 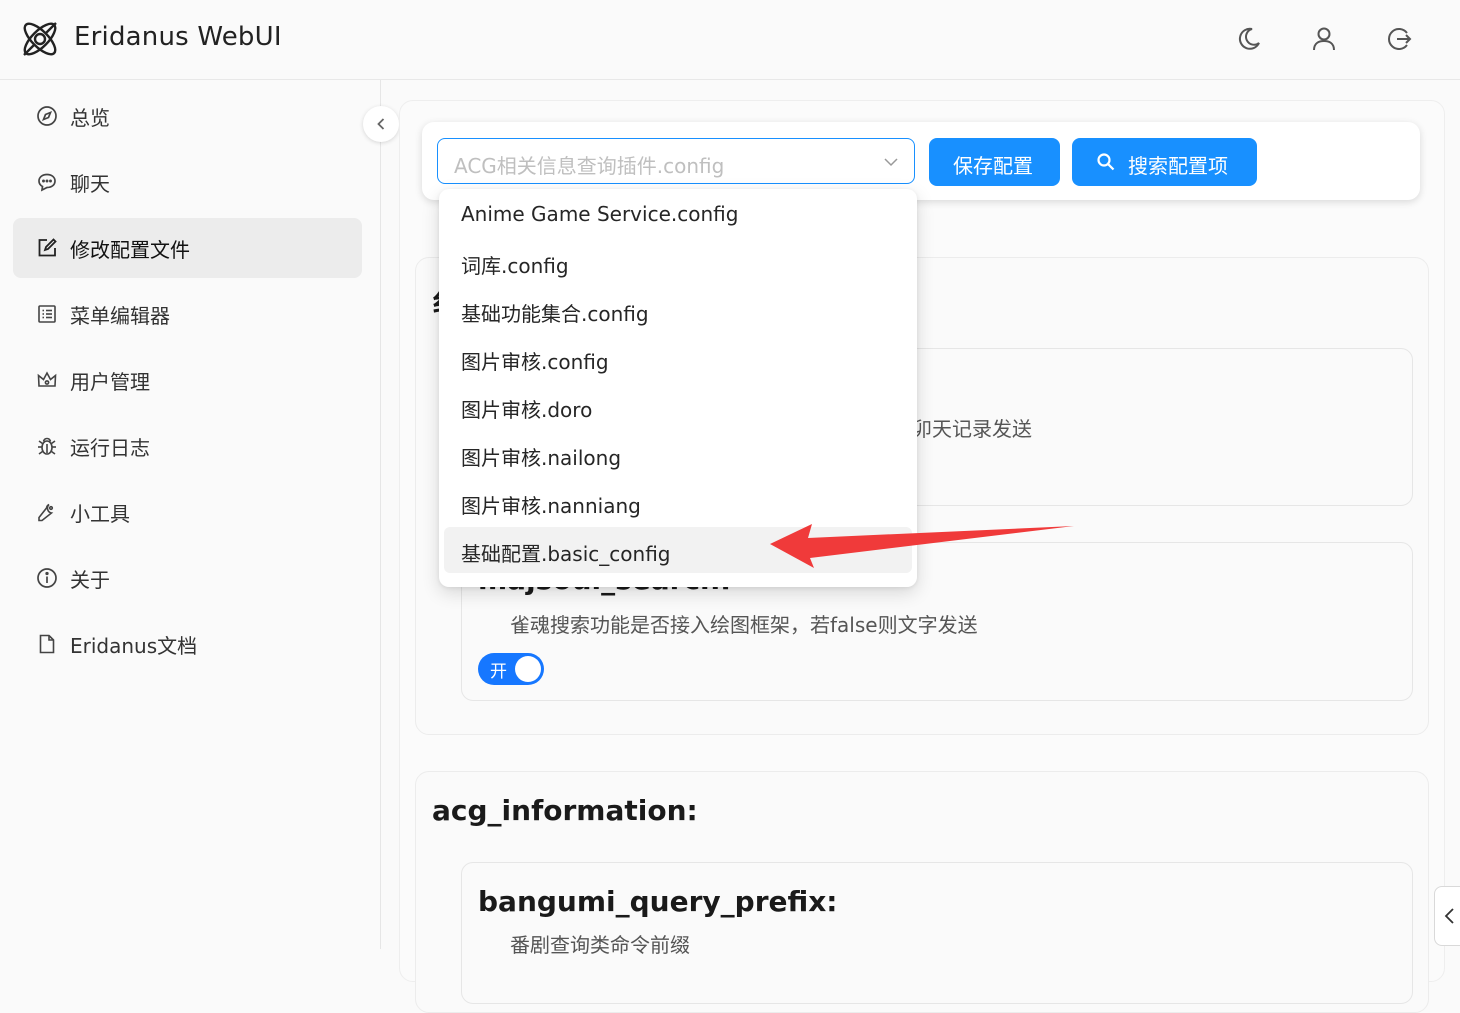 What do you see at coordinates (47, 182) in the screenshot?
I see `chat-icon` at bounding box center [47, 182].